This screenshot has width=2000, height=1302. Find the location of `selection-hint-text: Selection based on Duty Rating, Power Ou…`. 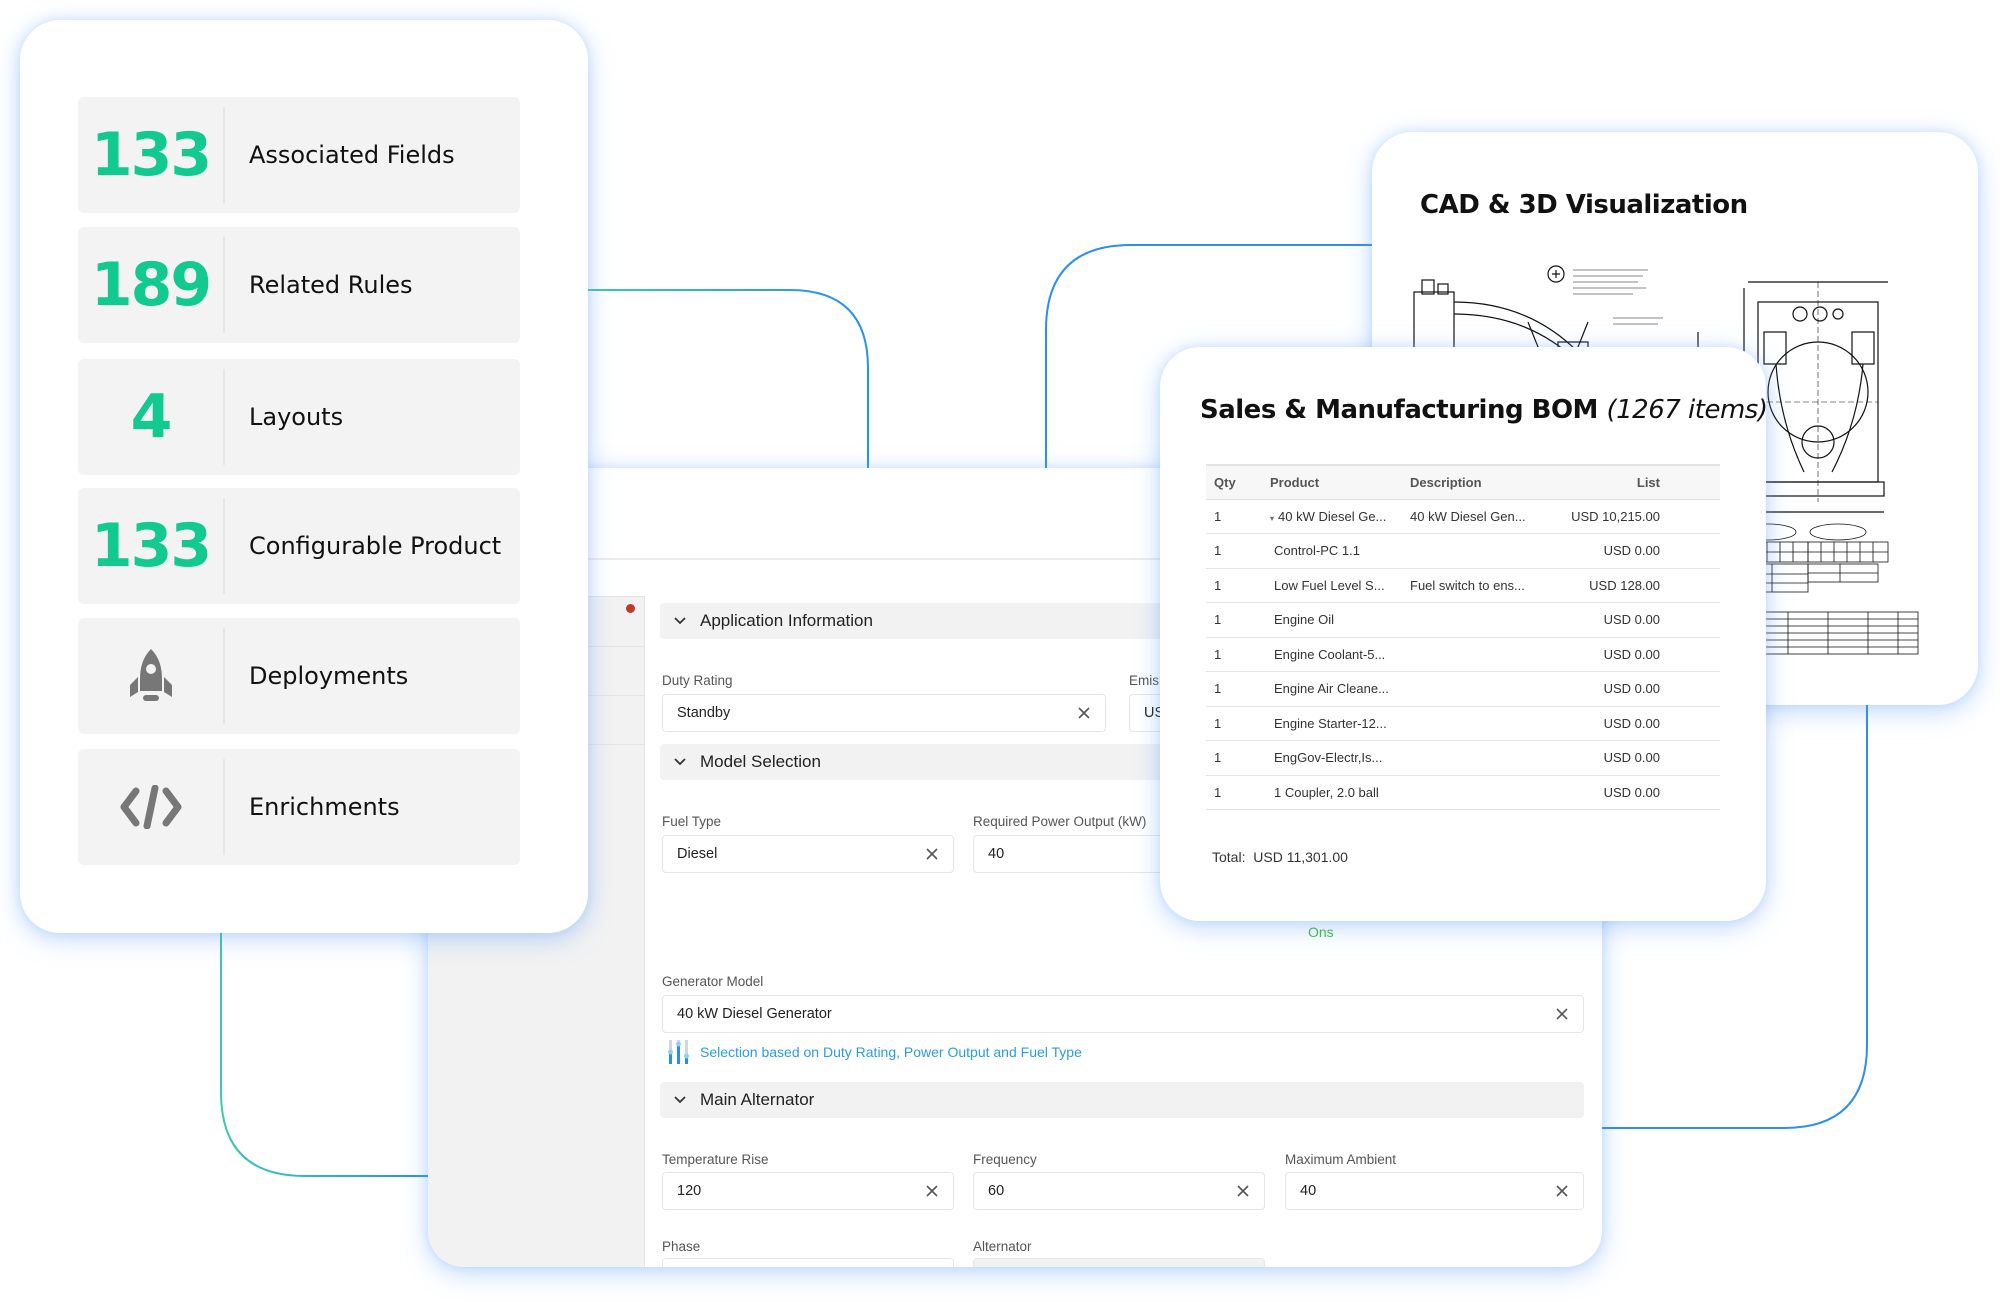

selection-hint-text: Selection based on Duty Rating, Power Ou… is located at coordinates (891, 1052).